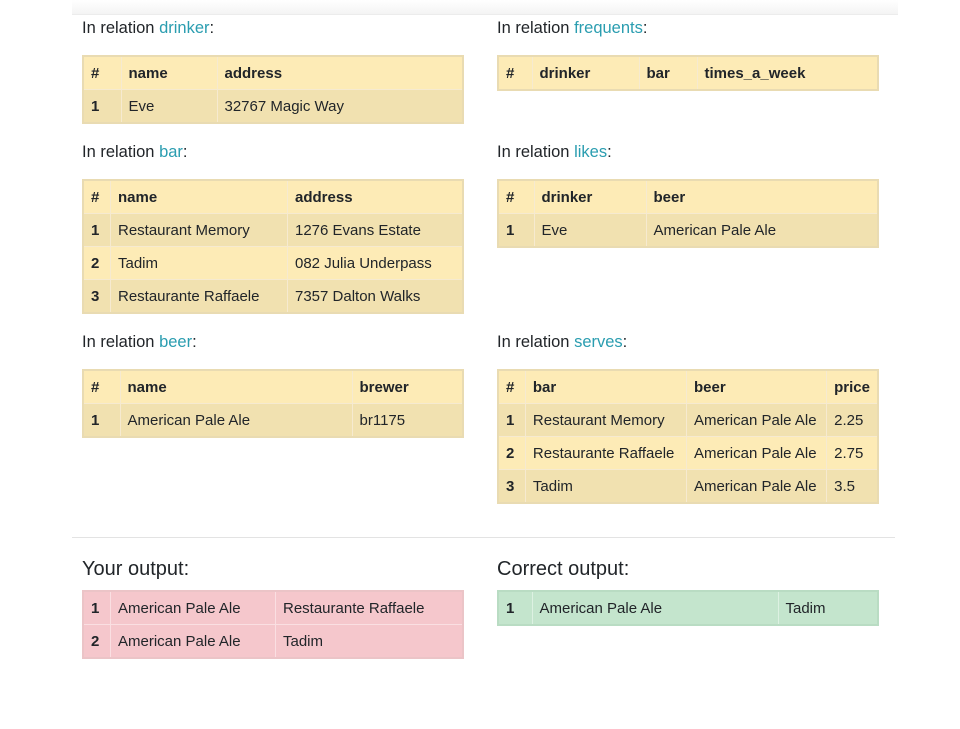 Image resolution: width=960 pixels, height=729 pixels. I want to click on table-cell: 32767 Magic Way, so click(340, 106).